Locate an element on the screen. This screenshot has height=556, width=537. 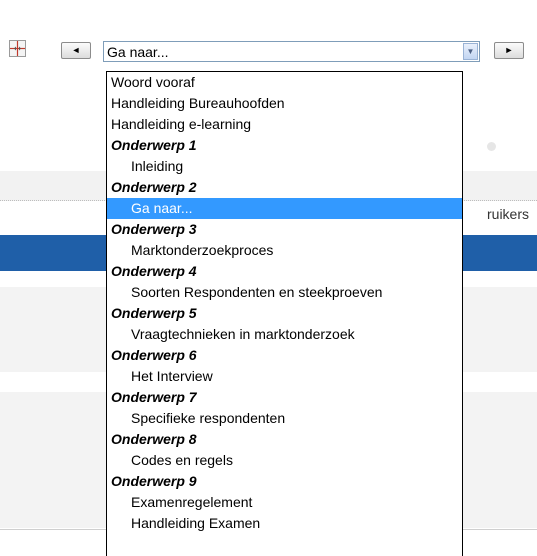
jump-to-select: Ga naar... ▼ is located at coordinates (291, 51).